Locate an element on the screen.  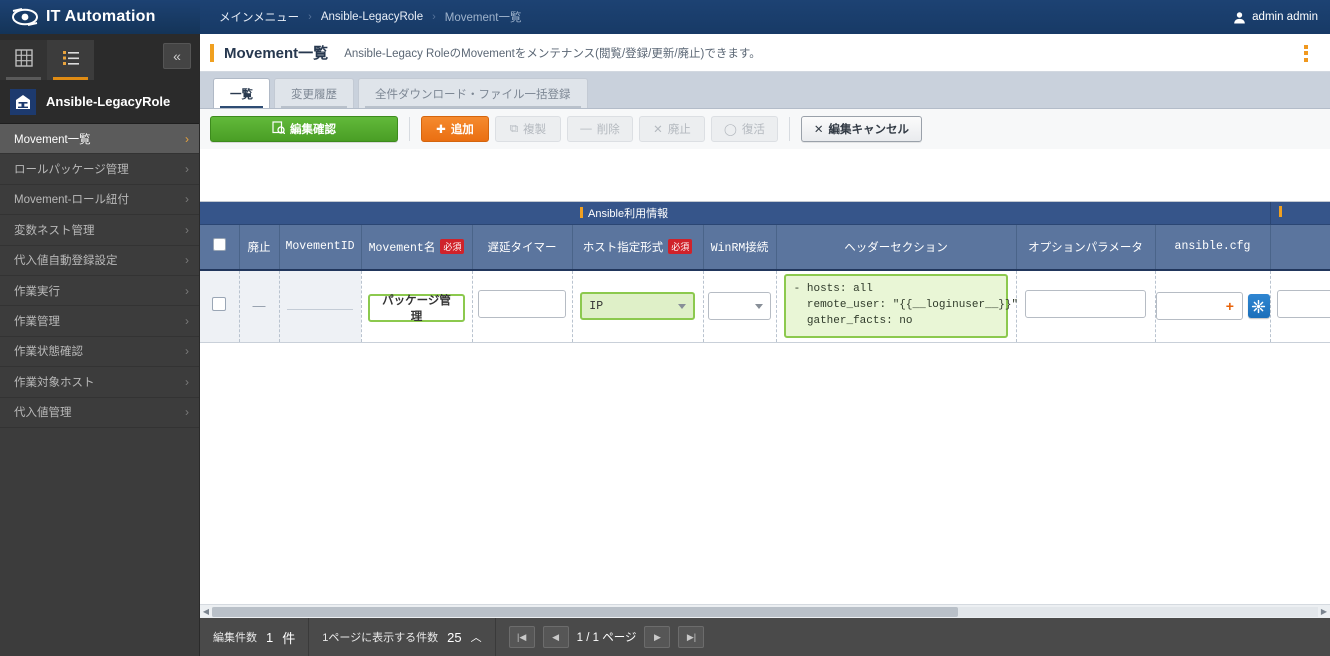
tab-list: 一覧 is located at coordinates (241, 93).